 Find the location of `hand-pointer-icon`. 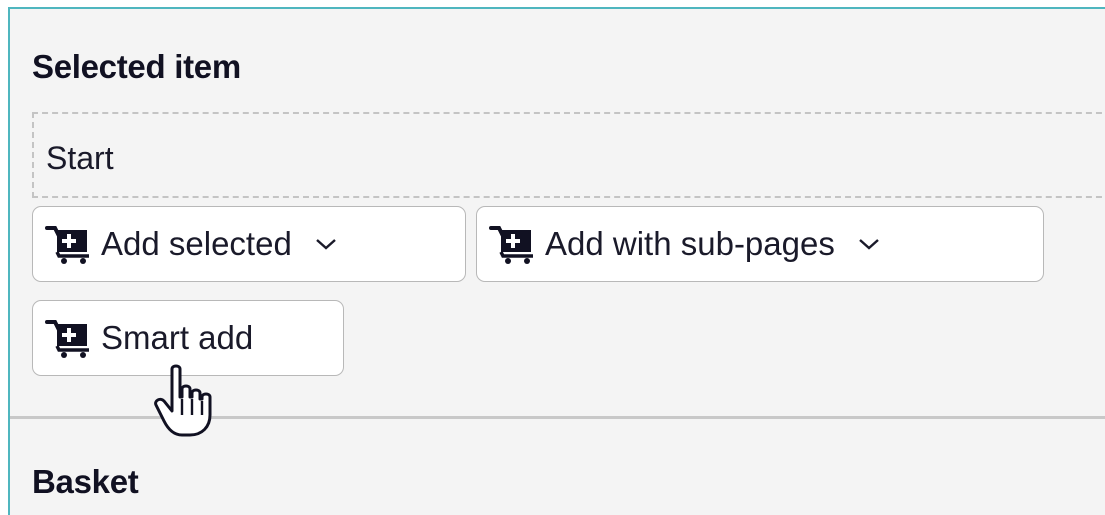

hand-pointer-icon is located at coordinates (183, 400).